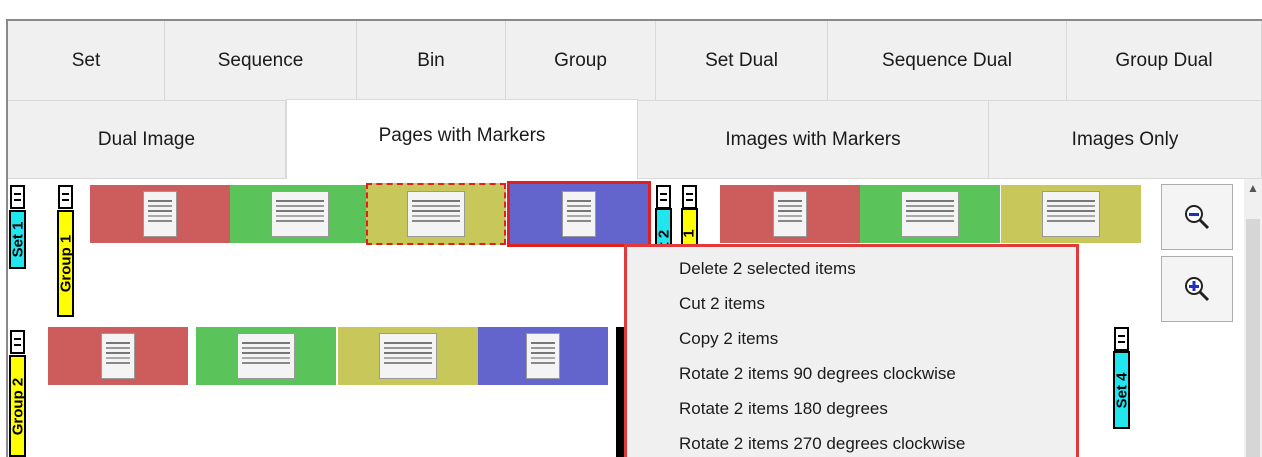  What do you see at coordinates (65, 263) in the screenshot?
I see `marker-group-1: Group 1` at bounding box center [65, 263].